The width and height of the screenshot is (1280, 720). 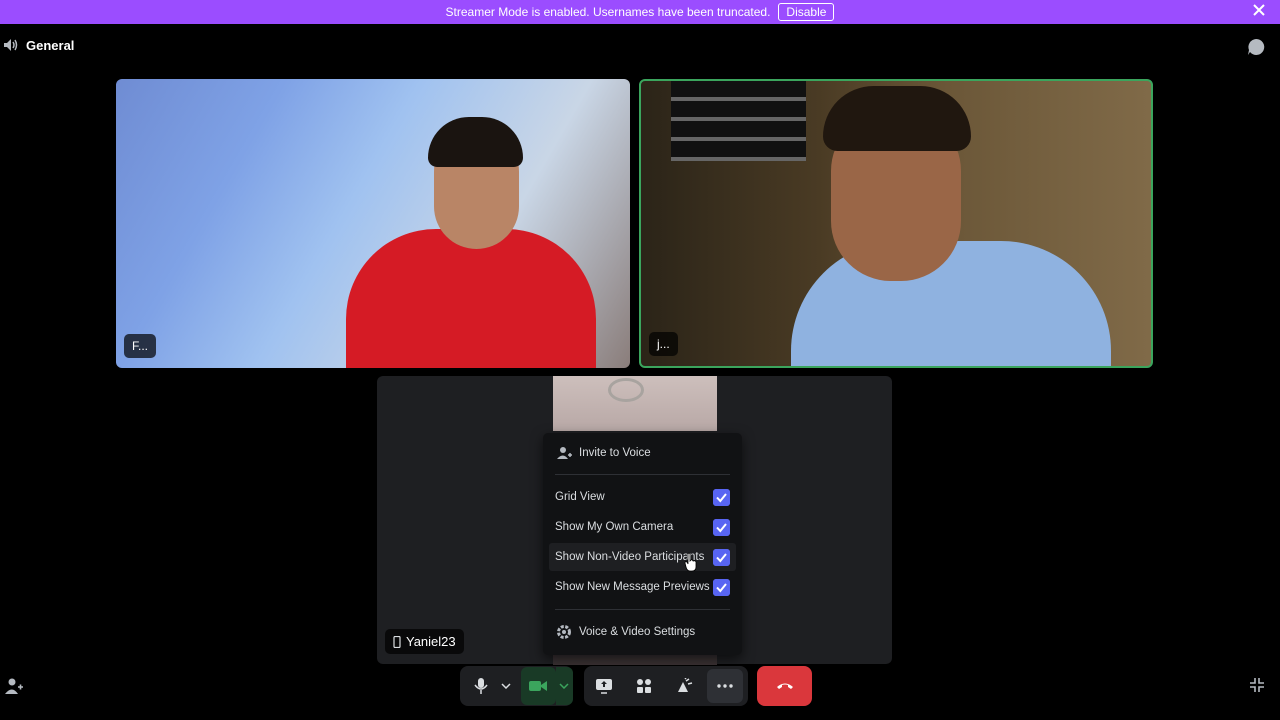 I want to click on participant-name-tag: Yaniel23, so click(x=424, y=641).